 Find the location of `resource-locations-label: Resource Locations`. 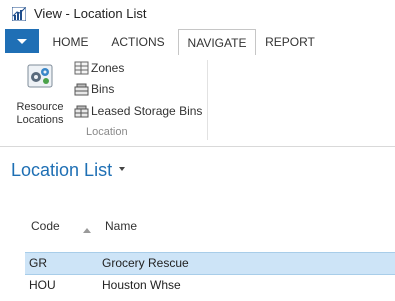

resource-locations-label: Resource Locations is located at coordinates (40, 113).